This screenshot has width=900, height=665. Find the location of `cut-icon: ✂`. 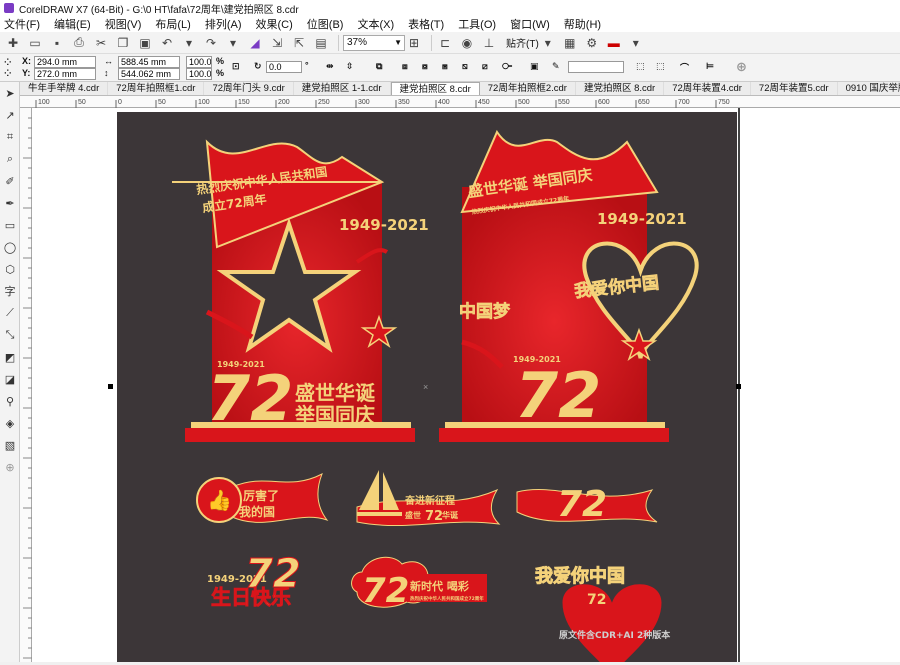

cut-icon: ✂ is located at coordinates (101, 43).